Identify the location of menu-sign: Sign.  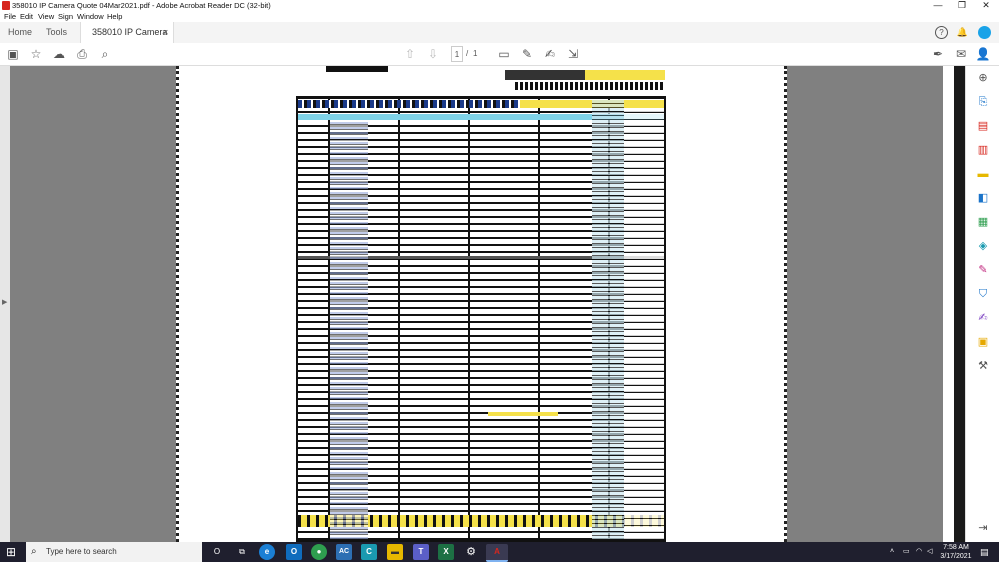
(65, 16).